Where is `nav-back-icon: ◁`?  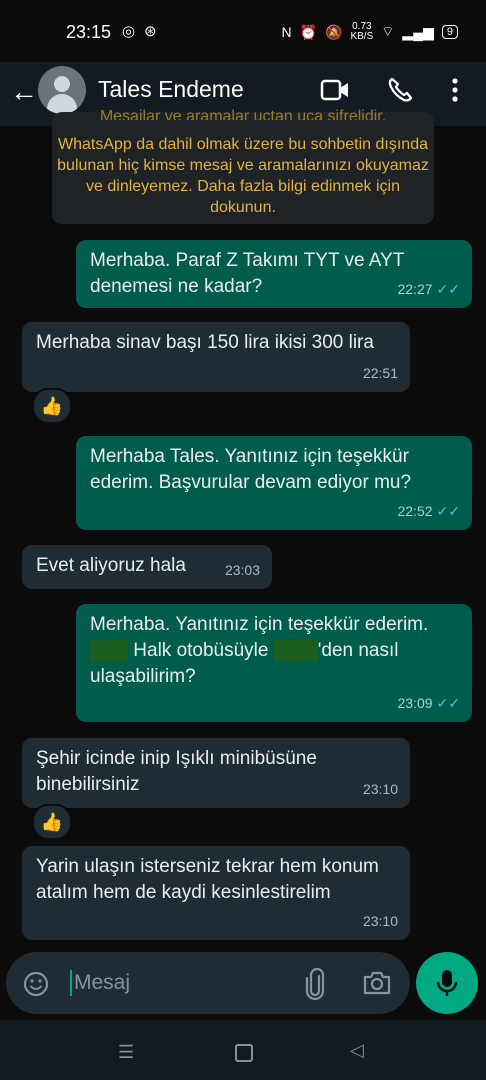
nav-back-icon: ◁ is located at coordinates (357, 1050).